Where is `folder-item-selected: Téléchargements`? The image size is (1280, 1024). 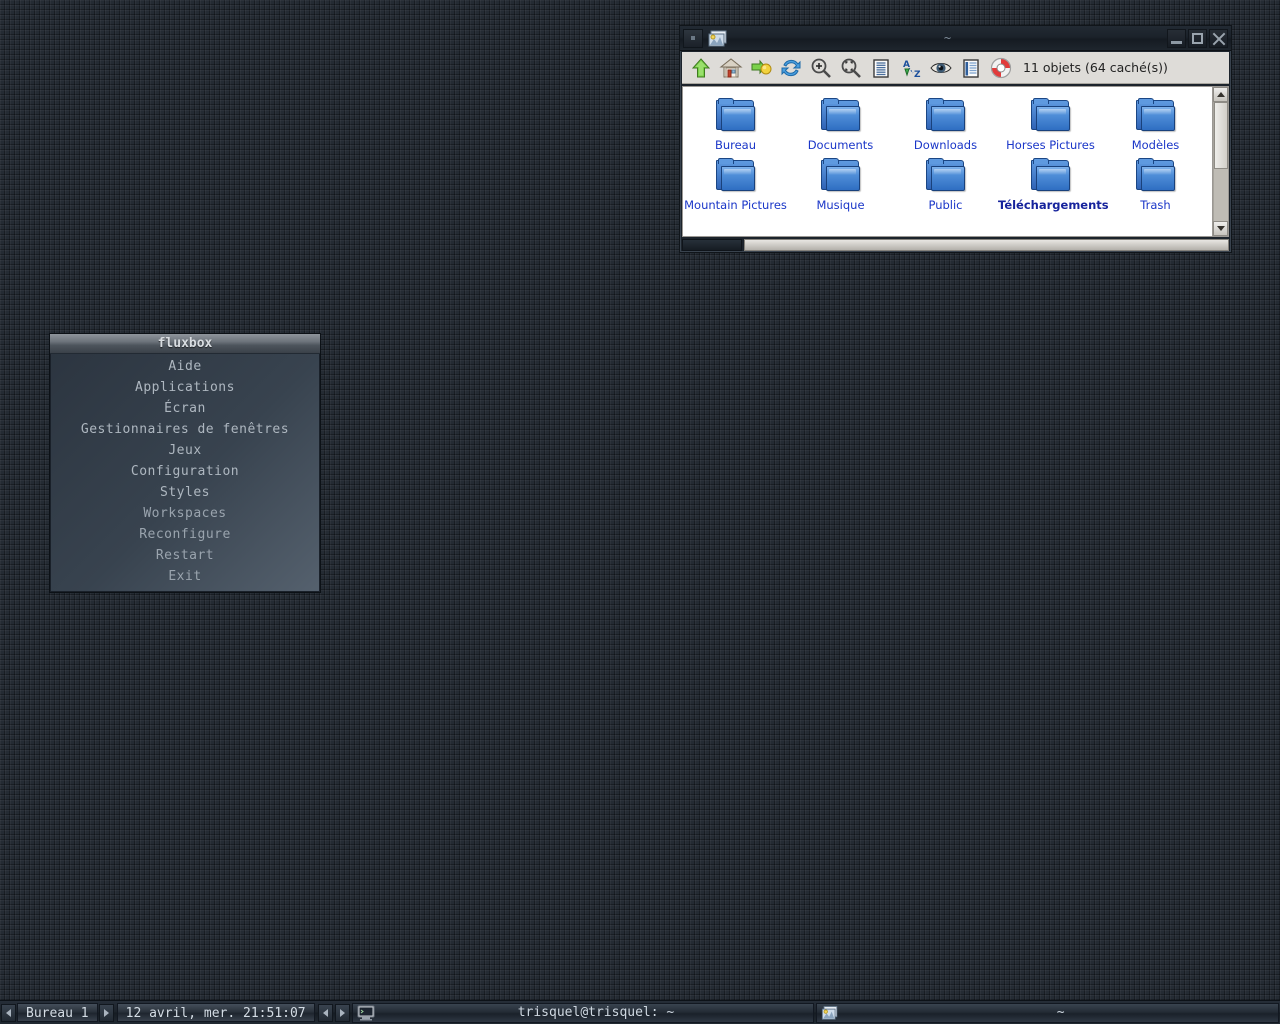 folder-item-selected: Téléchargements is located at coordinates (1053, 183).